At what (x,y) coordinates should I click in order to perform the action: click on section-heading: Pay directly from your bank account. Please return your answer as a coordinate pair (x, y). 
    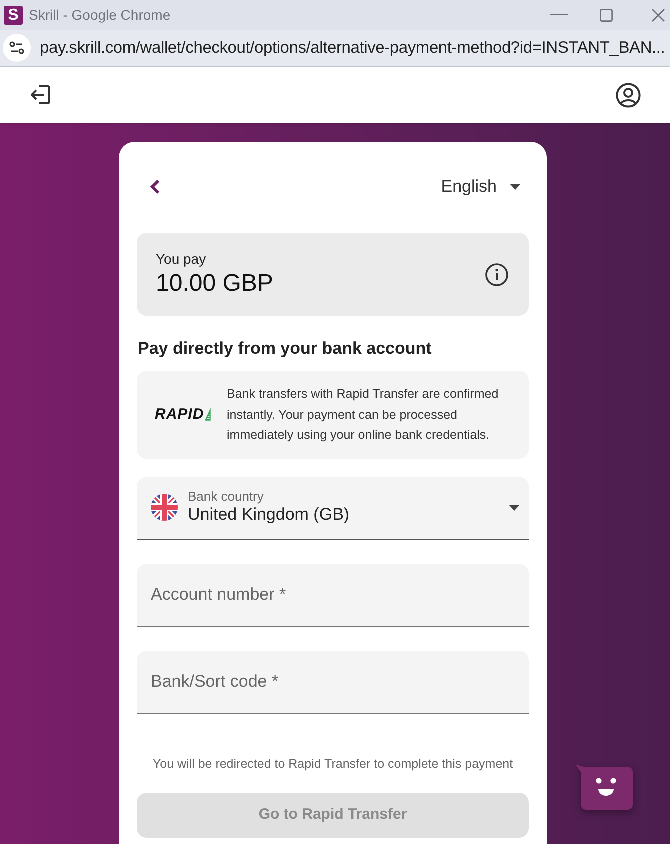
    Looking at the image, I should click on (285, 349).